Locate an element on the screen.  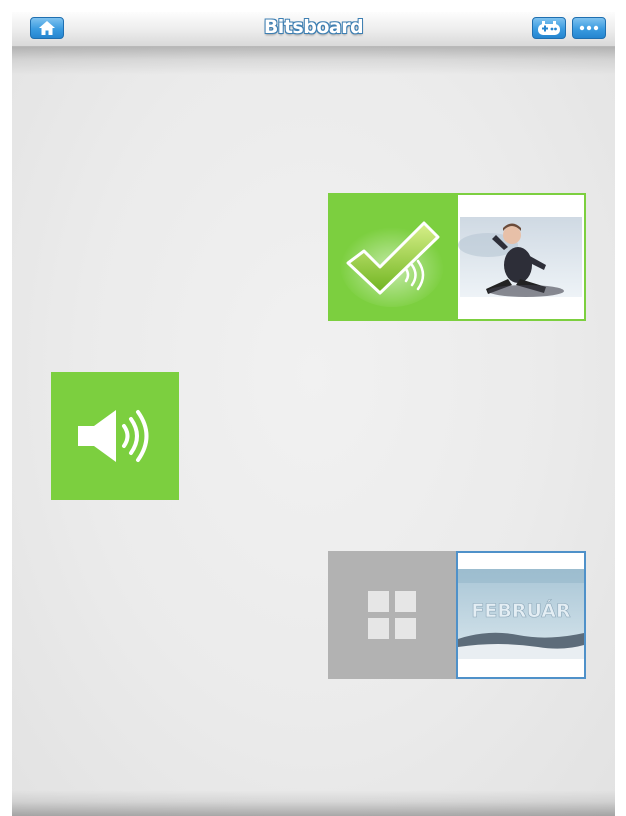
card-image-frame is located at coordinates (521, 257).